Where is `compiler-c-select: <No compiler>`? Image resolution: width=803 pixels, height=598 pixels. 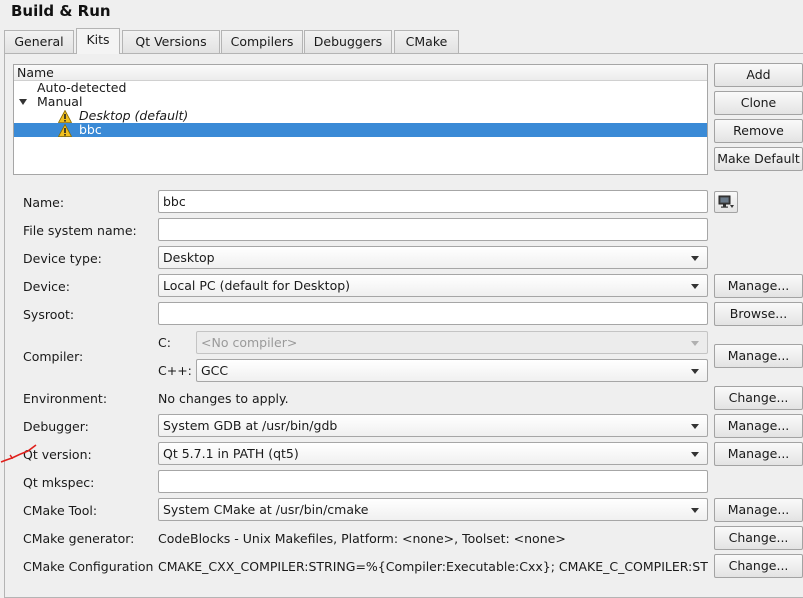
compiler-c-select: <No compiler> is located at coordinates (452, 342).